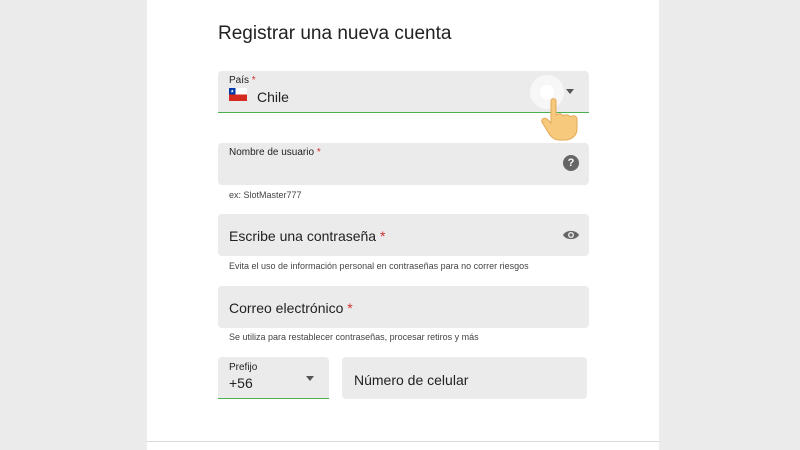 The width and height of the screenshot is (800, 450). I want to click on prefix-label: Prefijo, so click(243, 367).